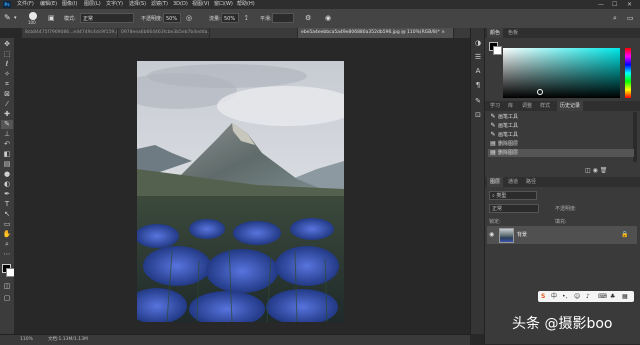 This screenshot has width=640, height=345. Describe the element at coordinates (200, 4) in the screenshot. I see `menu-view: 视图(V)` at that location.